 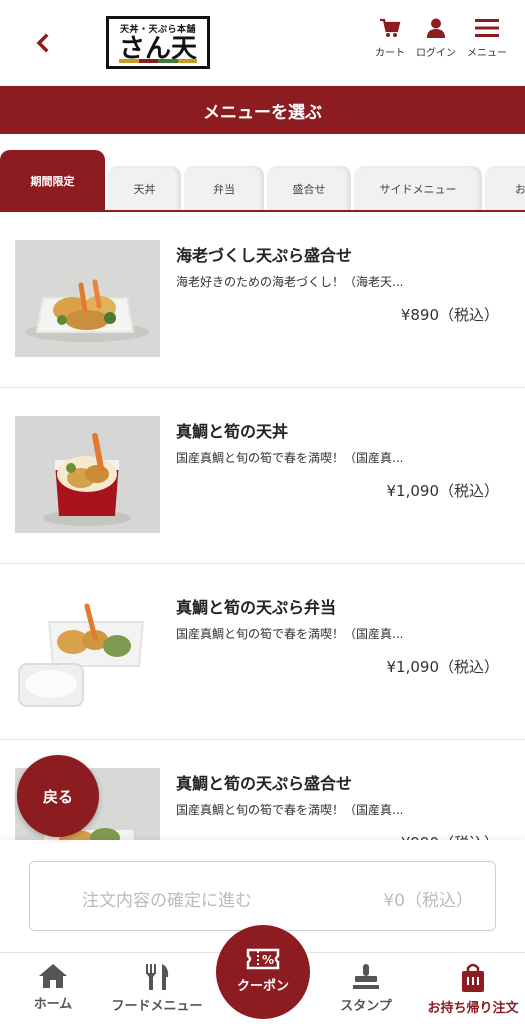 What do you see at coordinates (167, 901) in the screenshot?
I see `proceed-label: 注文内容の確定に進む` at bounding box center [167, 901].